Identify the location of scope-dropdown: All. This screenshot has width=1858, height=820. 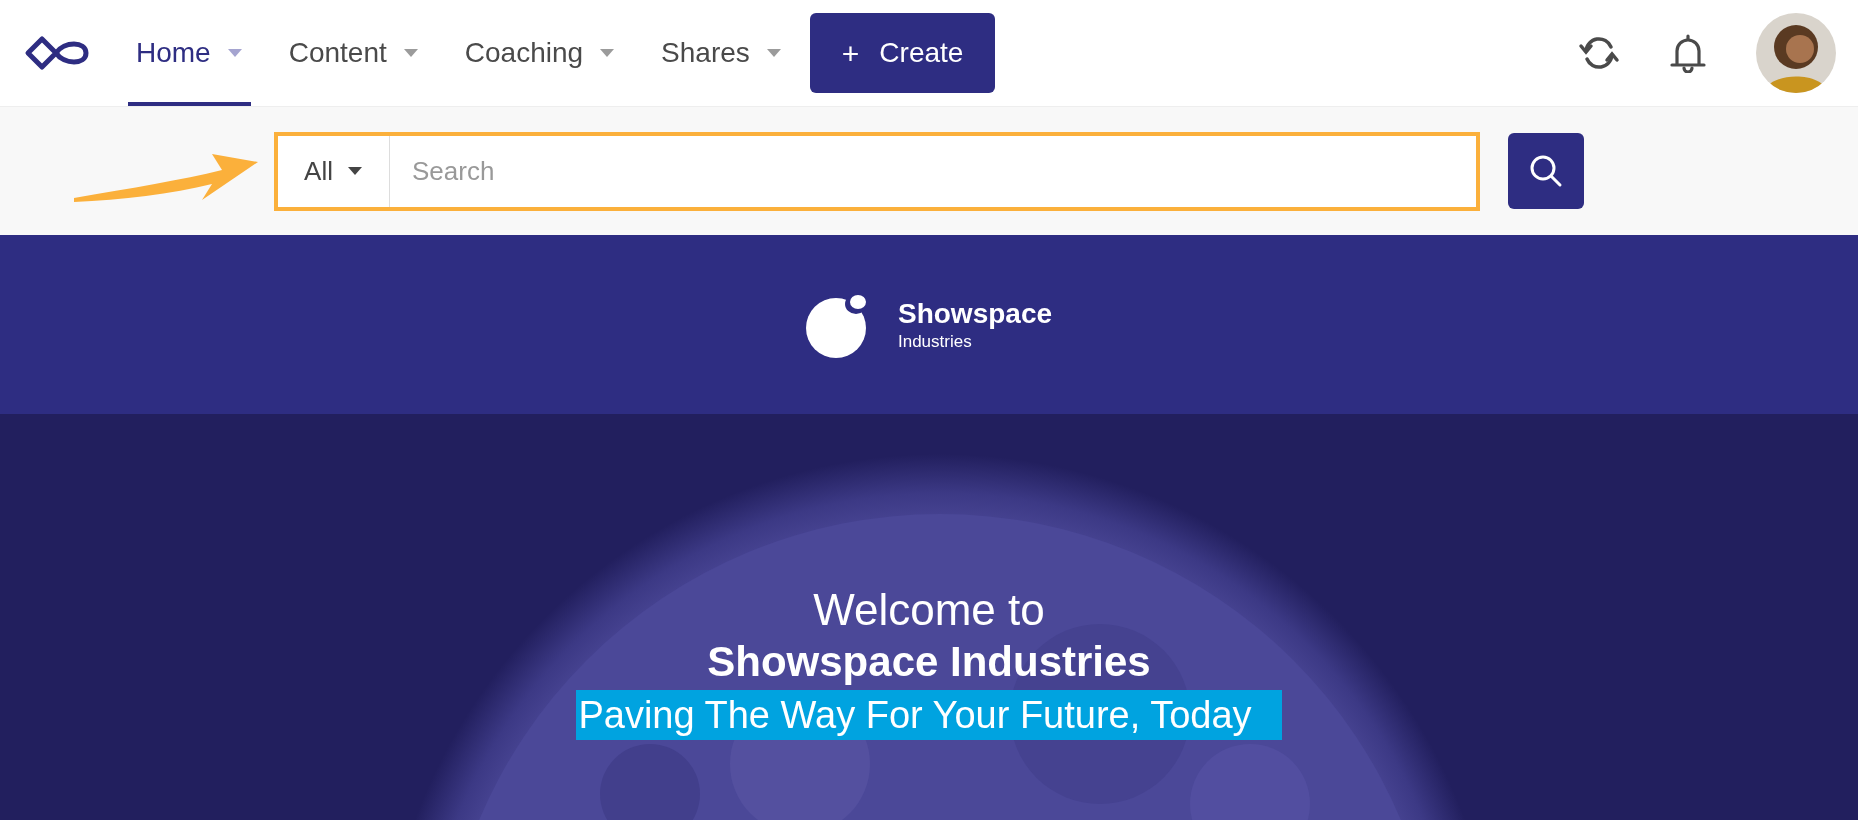
(334, 171).